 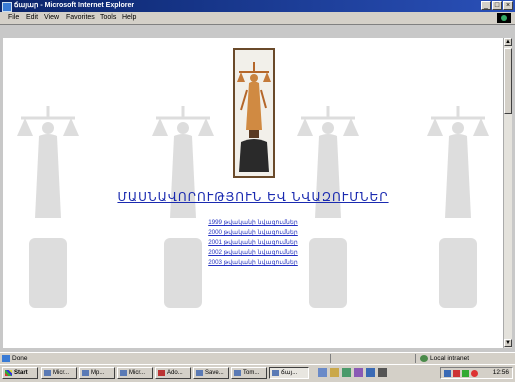 I want to click on scroll-up-button: ▲, so click(x=508, y=42).